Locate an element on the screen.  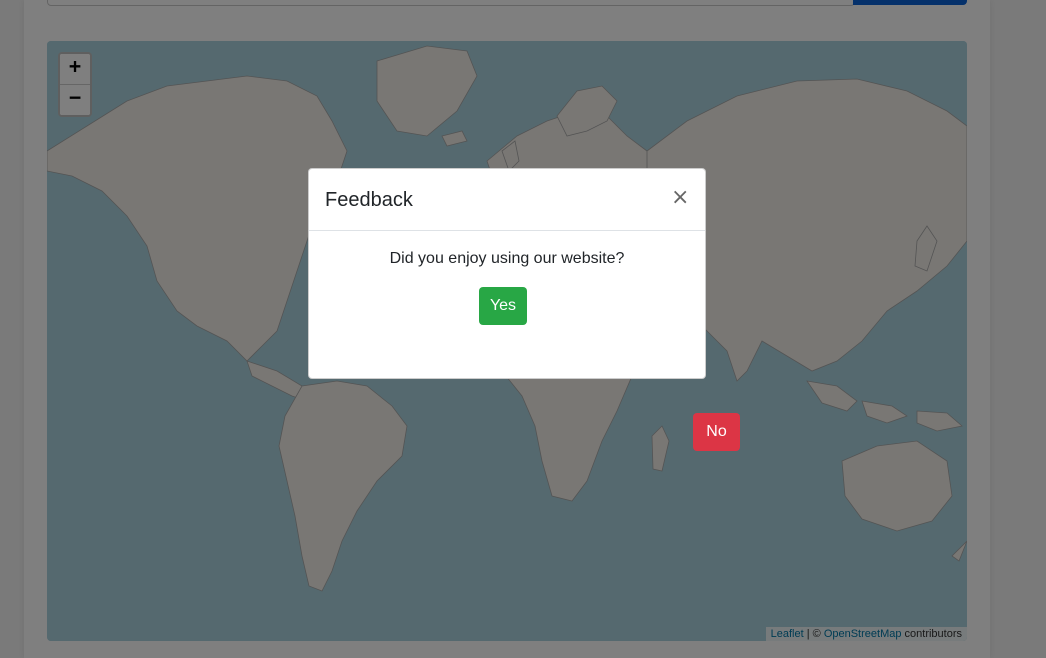
yes-button: Yes is located at coordinates (503, 306).